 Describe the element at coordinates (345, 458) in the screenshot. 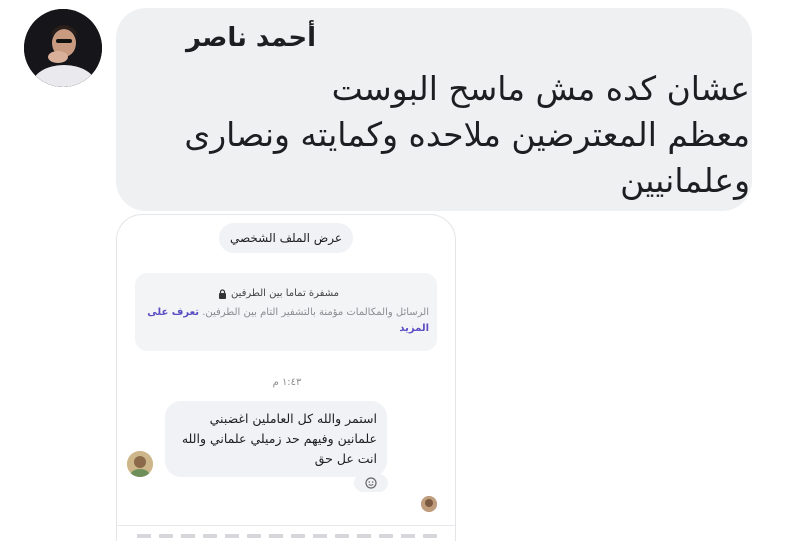

I see `message-line: انت عل حق` at that location.